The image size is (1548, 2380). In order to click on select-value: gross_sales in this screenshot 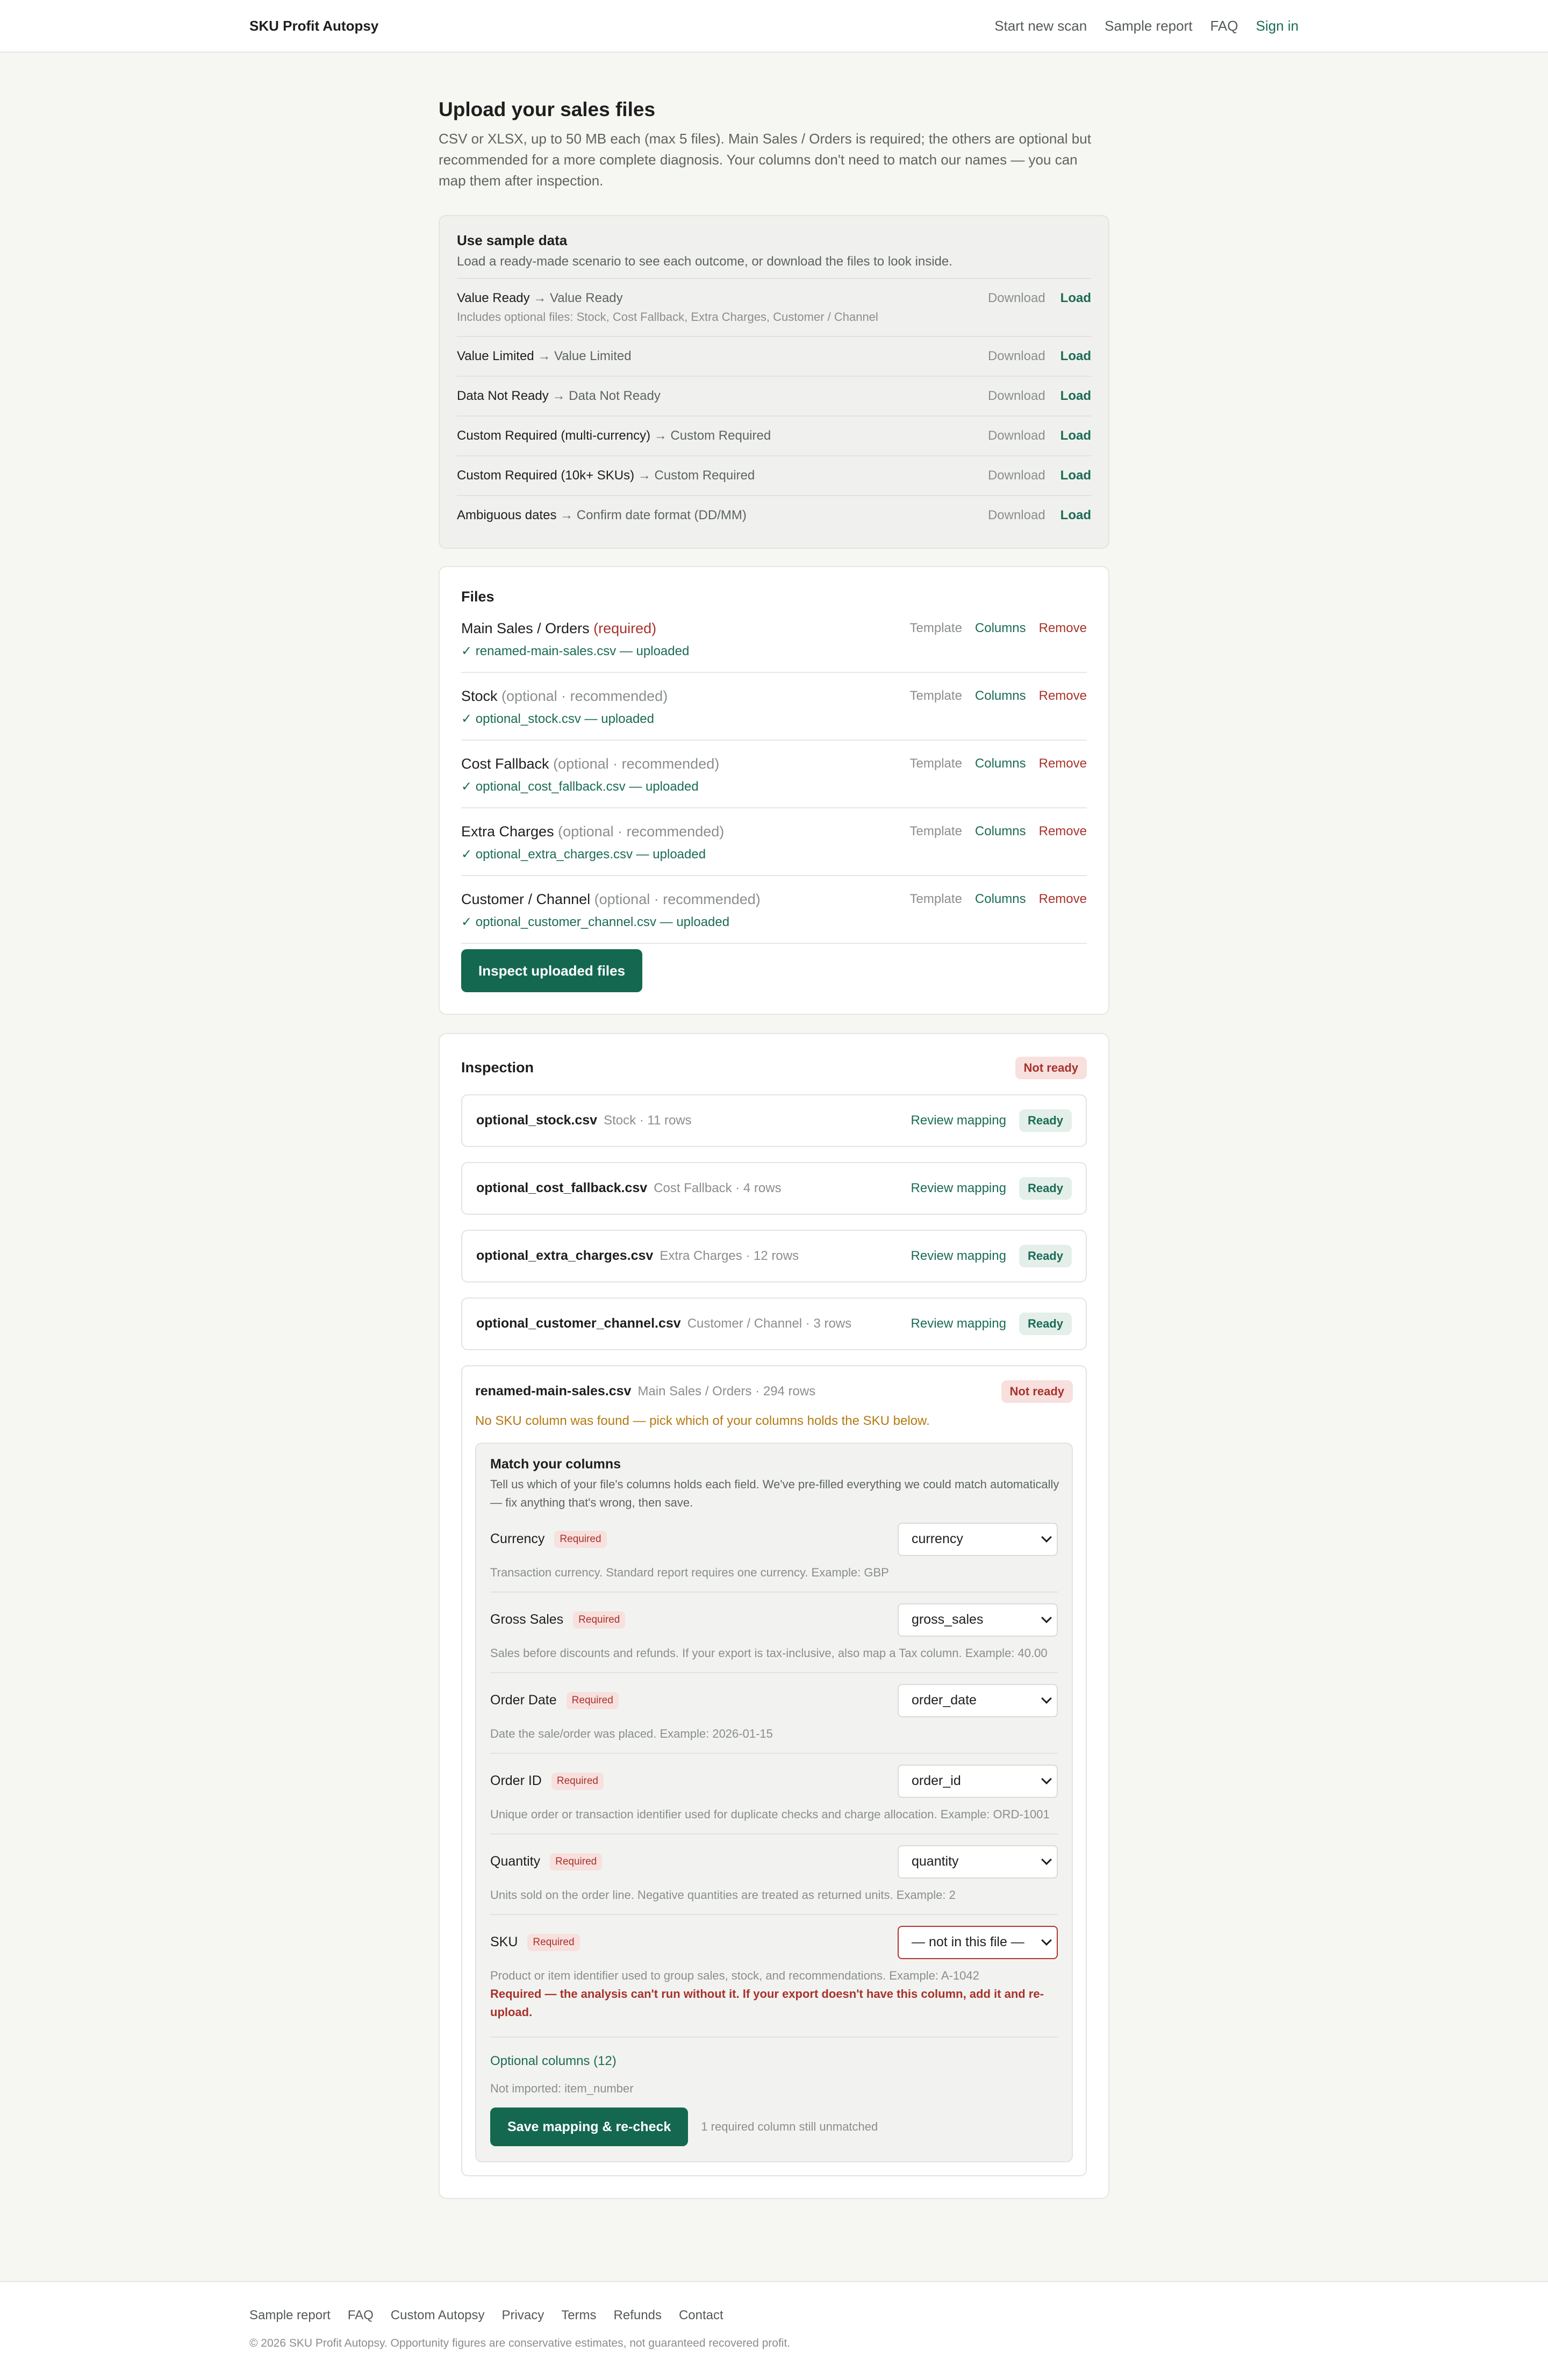, I will do `click(948, 1620)`.